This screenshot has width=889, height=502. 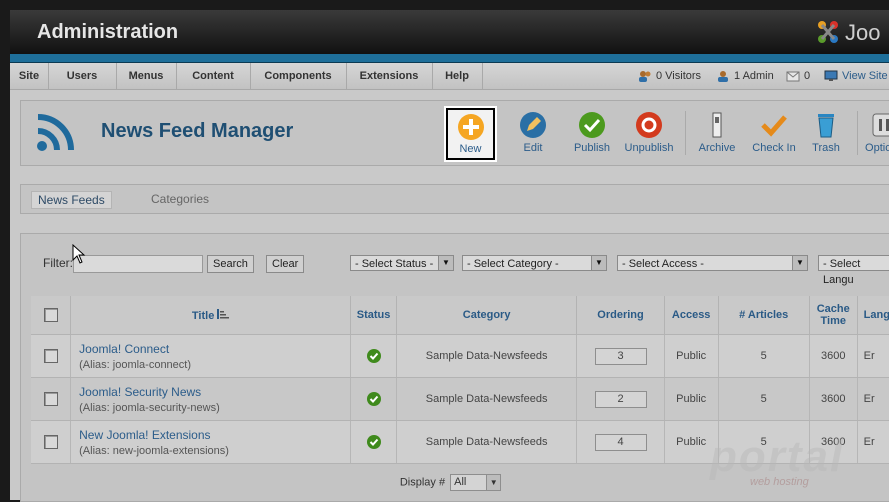 What do you see at coordinates (138, 264) in the screenshot?
I see `filter-input` at bounding box center [138, 264].